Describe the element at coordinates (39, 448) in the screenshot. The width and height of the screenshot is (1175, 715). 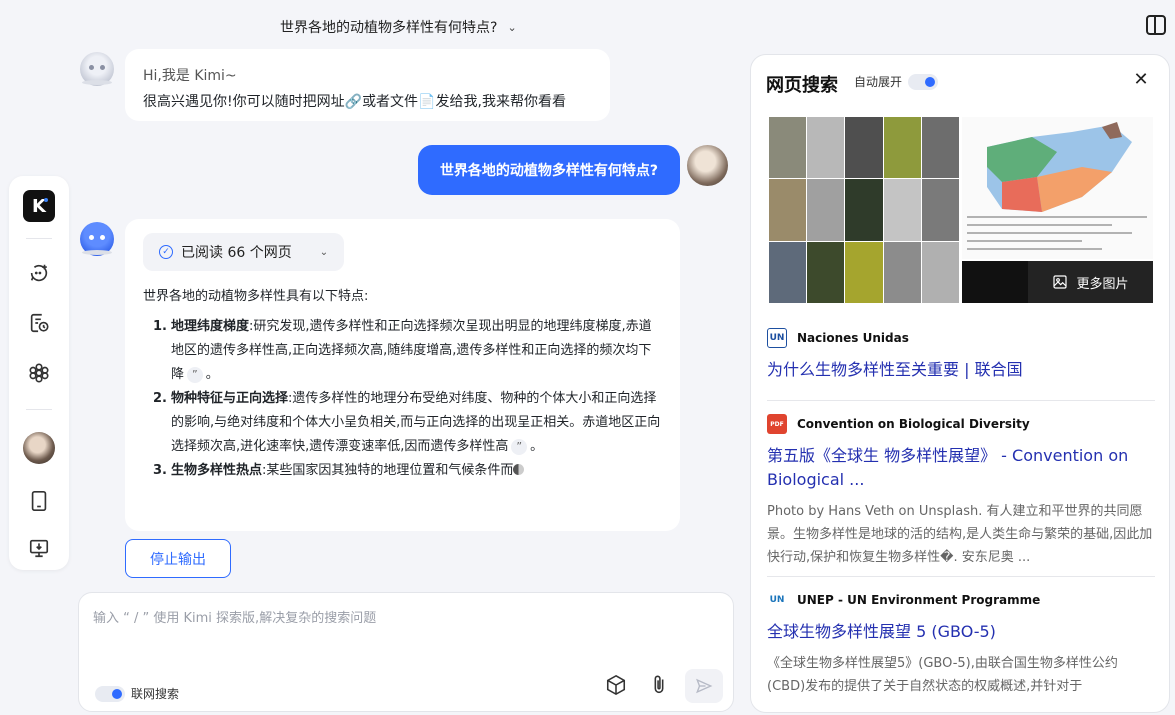
I see `avatar` at that location.